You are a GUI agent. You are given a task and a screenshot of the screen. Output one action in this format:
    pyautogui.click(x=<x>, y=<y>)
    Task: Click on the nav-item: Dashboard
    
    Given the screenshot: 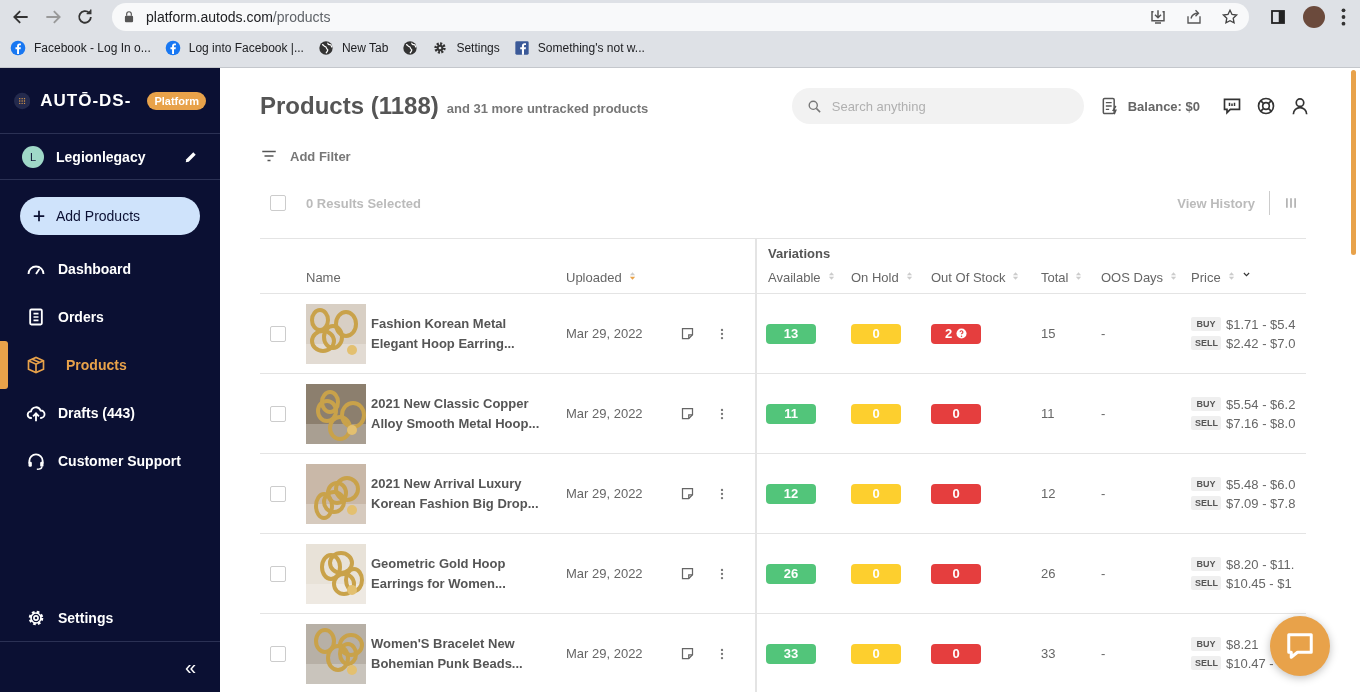 What is the action you would take?
    pyautogui.click(x=95, y=269)
    